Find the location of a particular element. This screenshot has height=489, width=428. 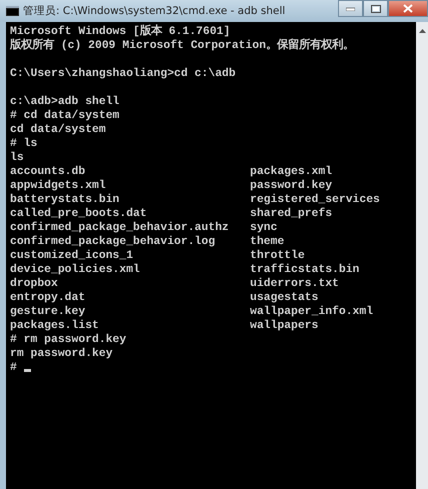

scroll-up-icon is located at coordinates (422, 30).